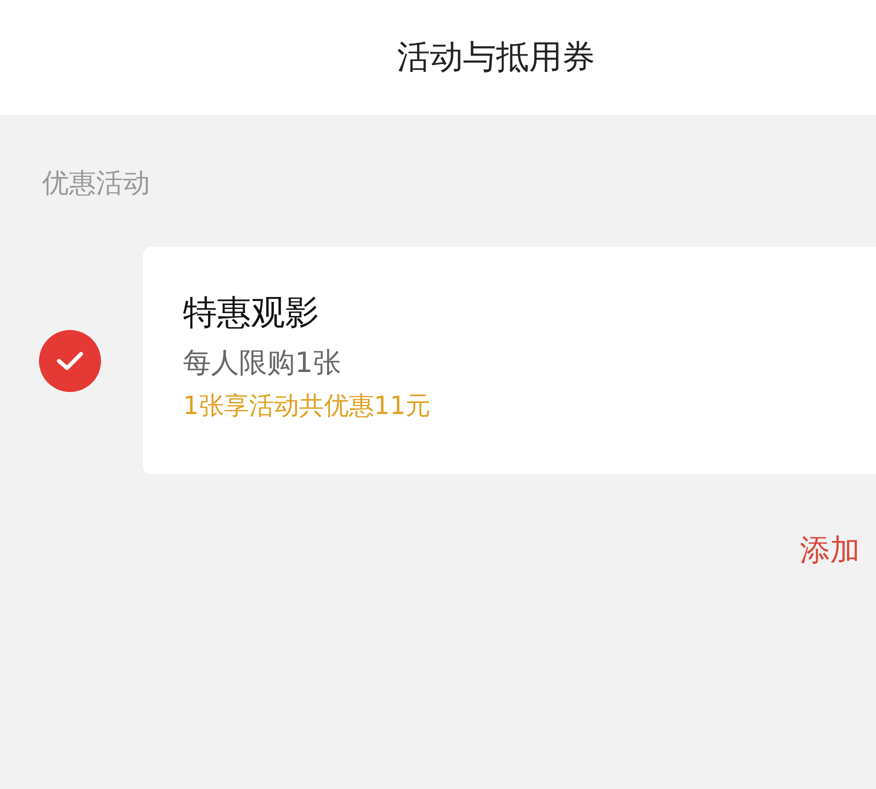 The height and width of the screenshot is (789, 876). I want to click on purchase-limit: 每人限购1张, so click(262, 363).